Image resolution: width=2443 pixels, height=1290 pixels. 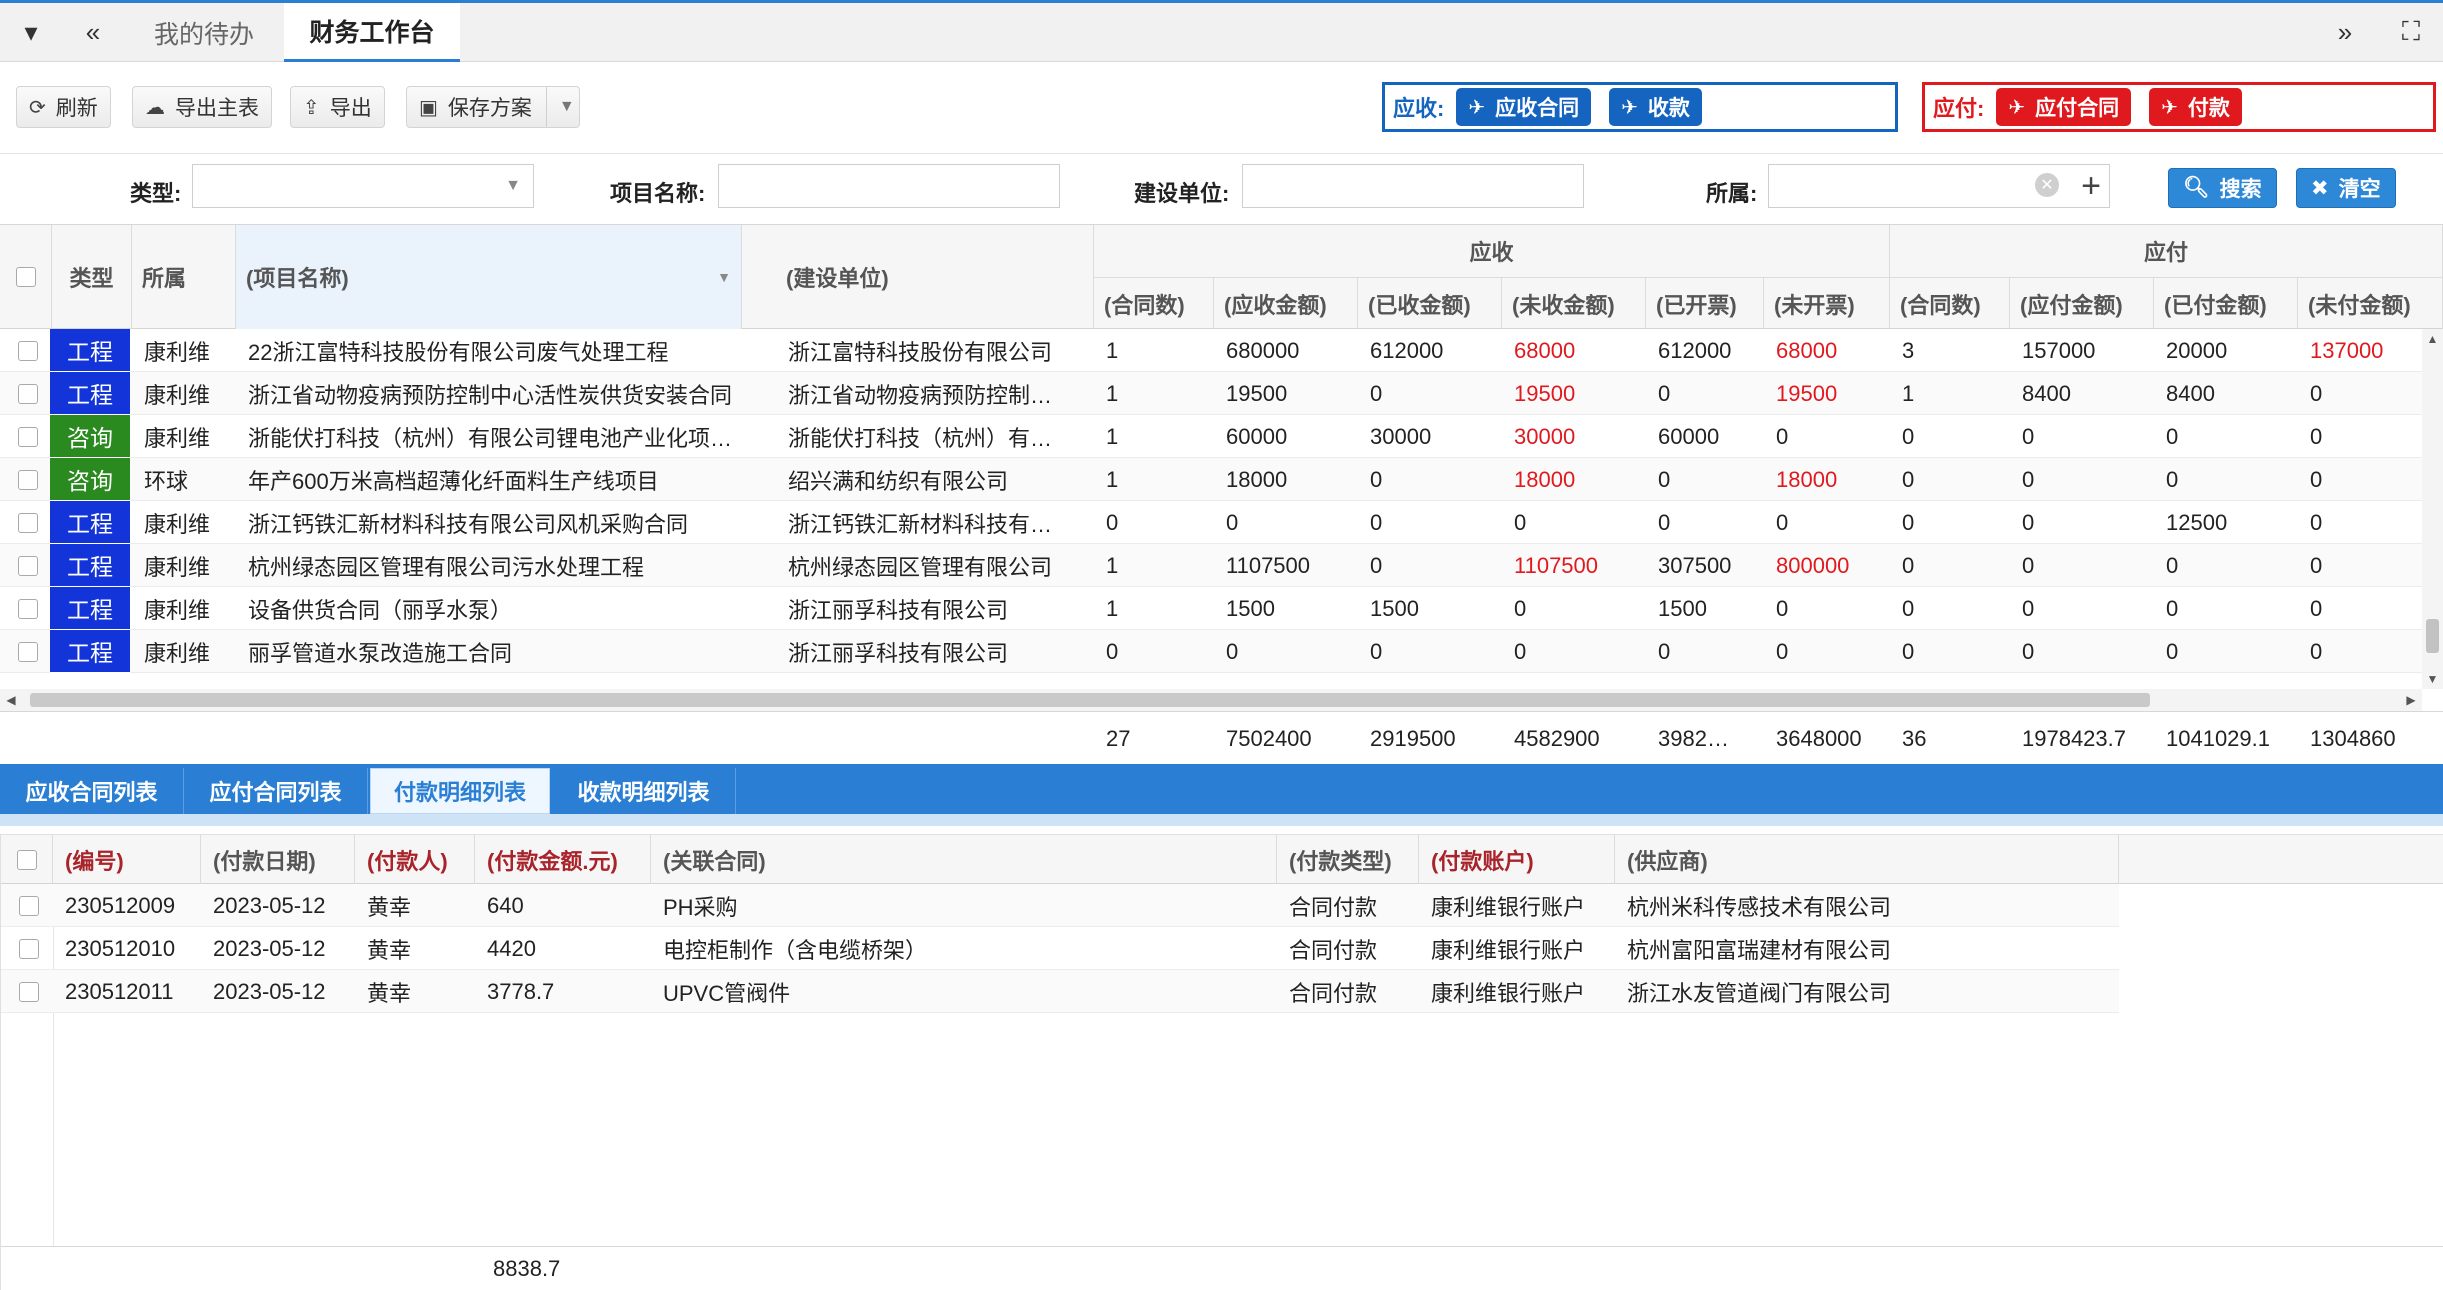 What do you see at coordinates (415, 860) in the screenshot?
I see `col-payer: (付款人)` at bounding box center [415, 860].